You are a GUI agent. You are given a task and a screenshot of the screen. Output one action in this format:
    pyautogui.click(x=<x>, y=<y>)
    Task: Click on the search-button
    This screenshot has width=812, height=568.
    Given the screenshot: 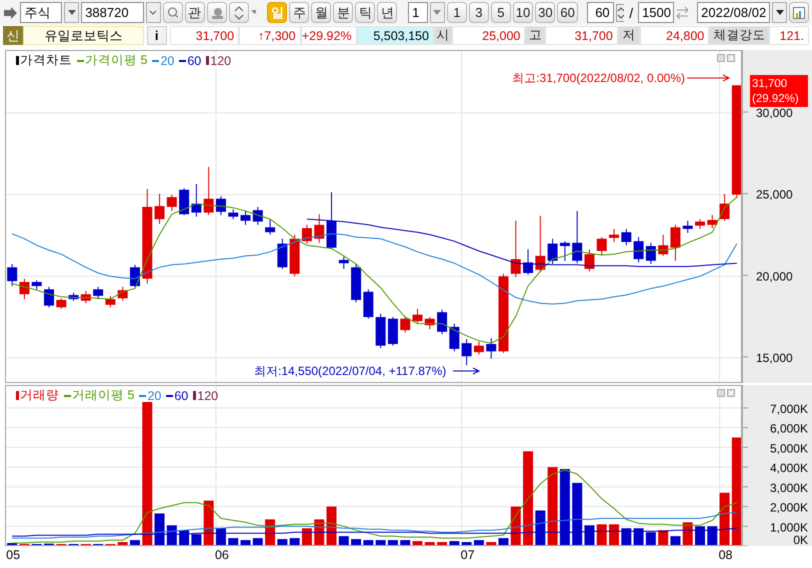 What is the action you would take?
    pyautogui.click(x=172, y=12)
    